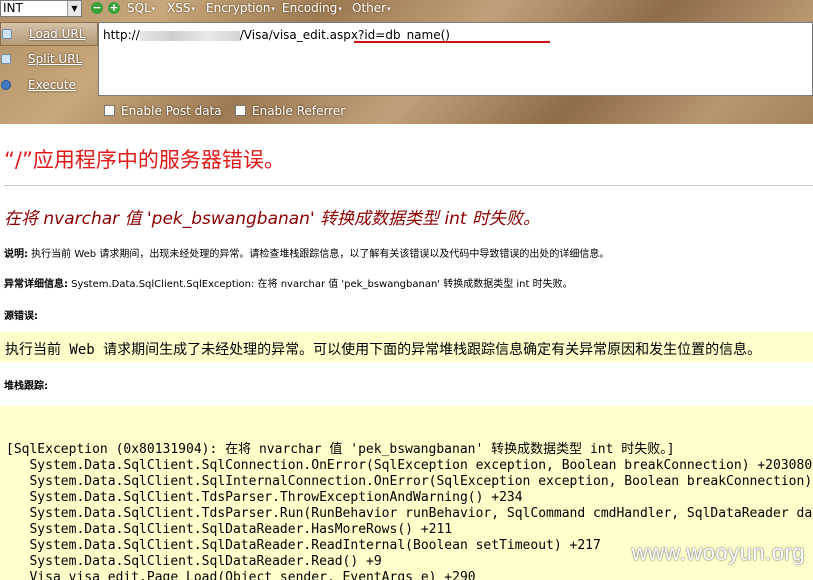 The width and height of the screenshot is (813, 580). What do you see at coordinates (74, 8) in the screenshot?
I see `chevron-down-icon: ▼` at bounding box center [74, 8].